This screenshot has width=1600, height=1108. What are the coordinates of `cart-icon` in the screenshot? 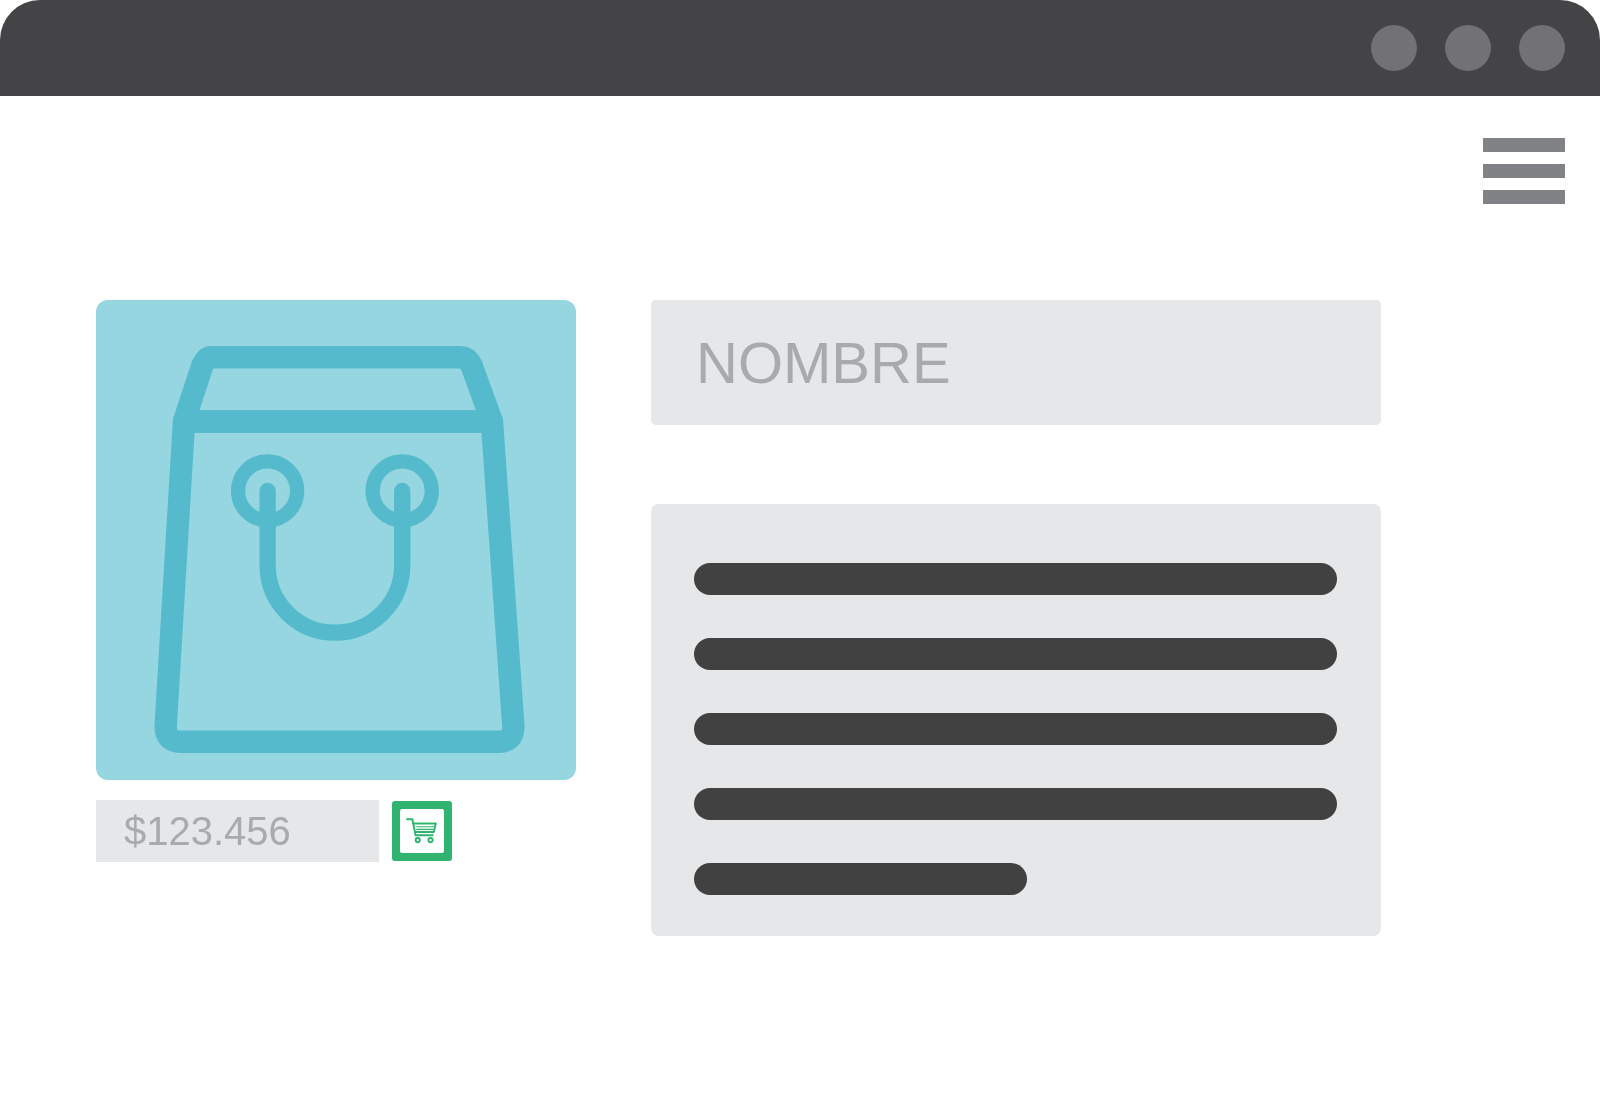 It's located at (422, 831).